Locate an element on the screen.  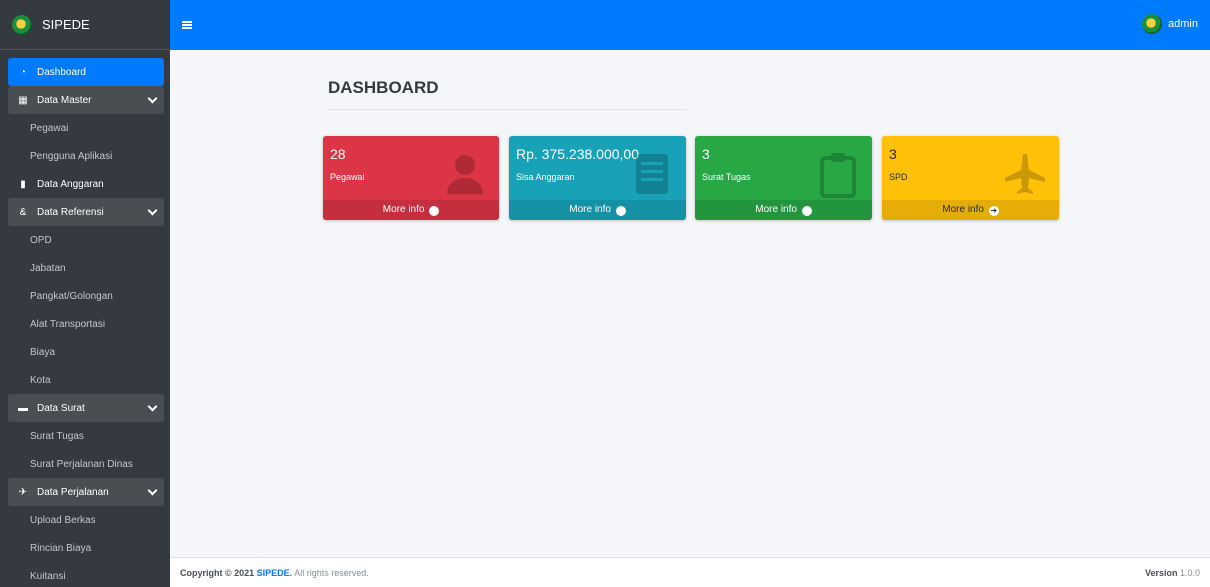
sidebar-item-label: Kuitansi is located at coordinates (48, 576).